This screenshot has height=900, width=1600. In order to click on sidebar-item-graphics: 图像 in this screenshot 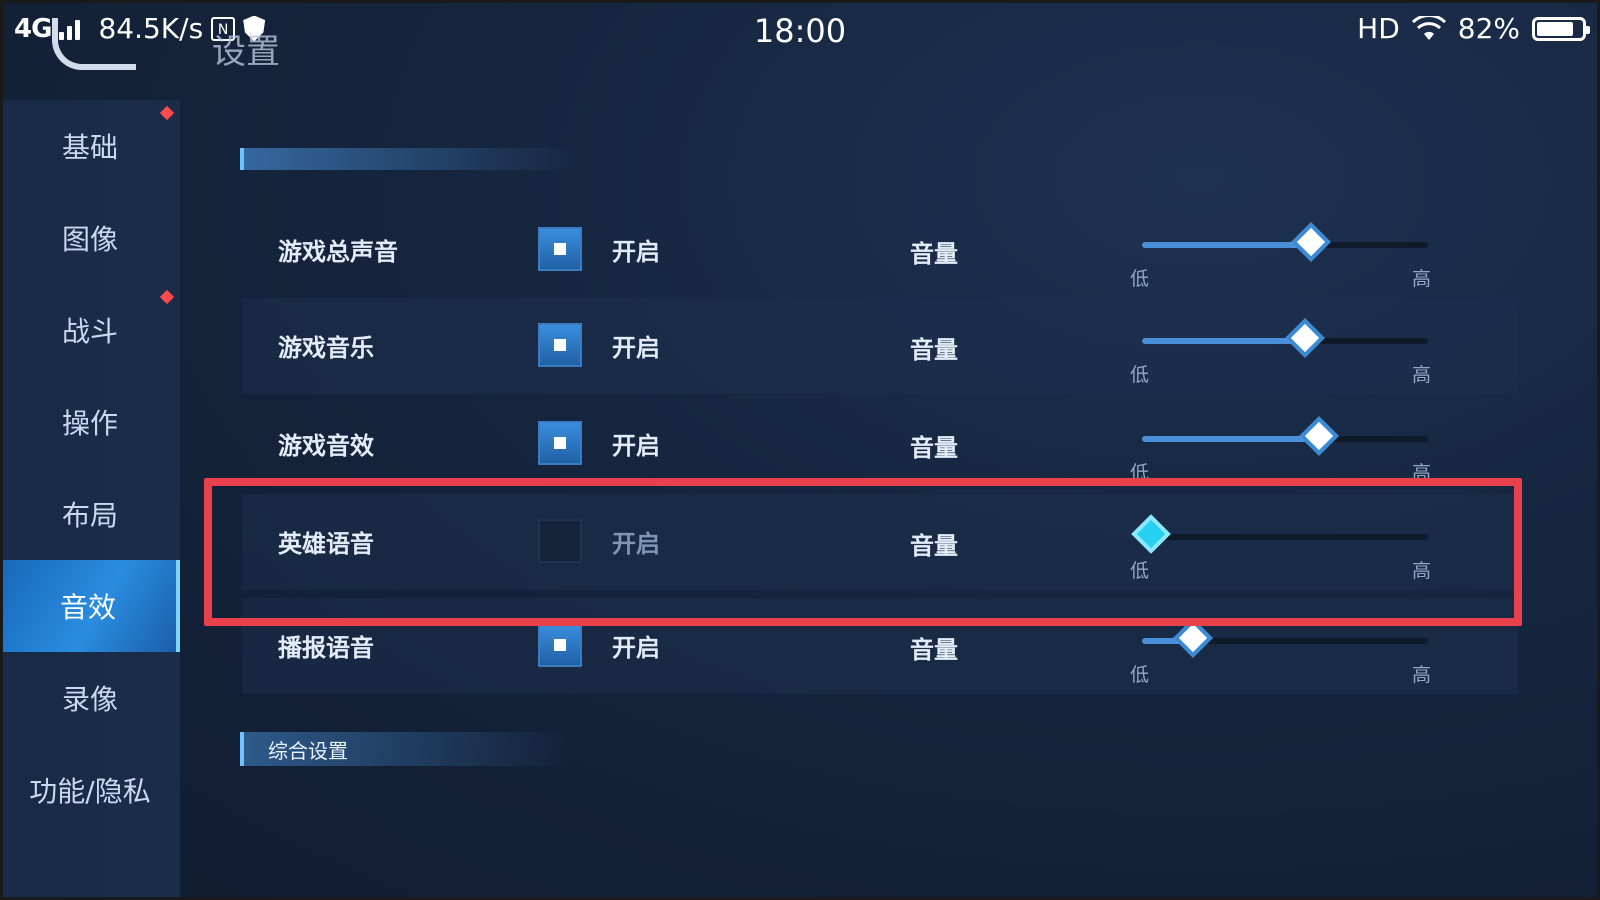, I will do `click(90, 238)`.